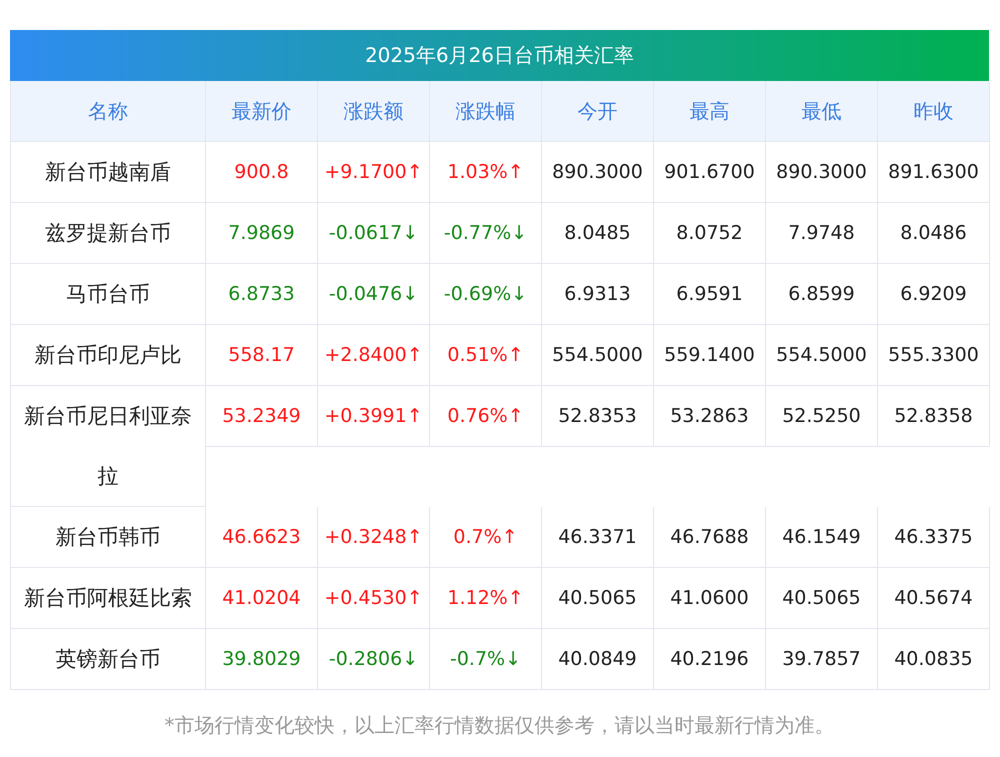 The image size is (1000, 757). Describe the element at coordinates (374, 294) in the screenshot. I see `table-cell: -0.0476↓` at that location.